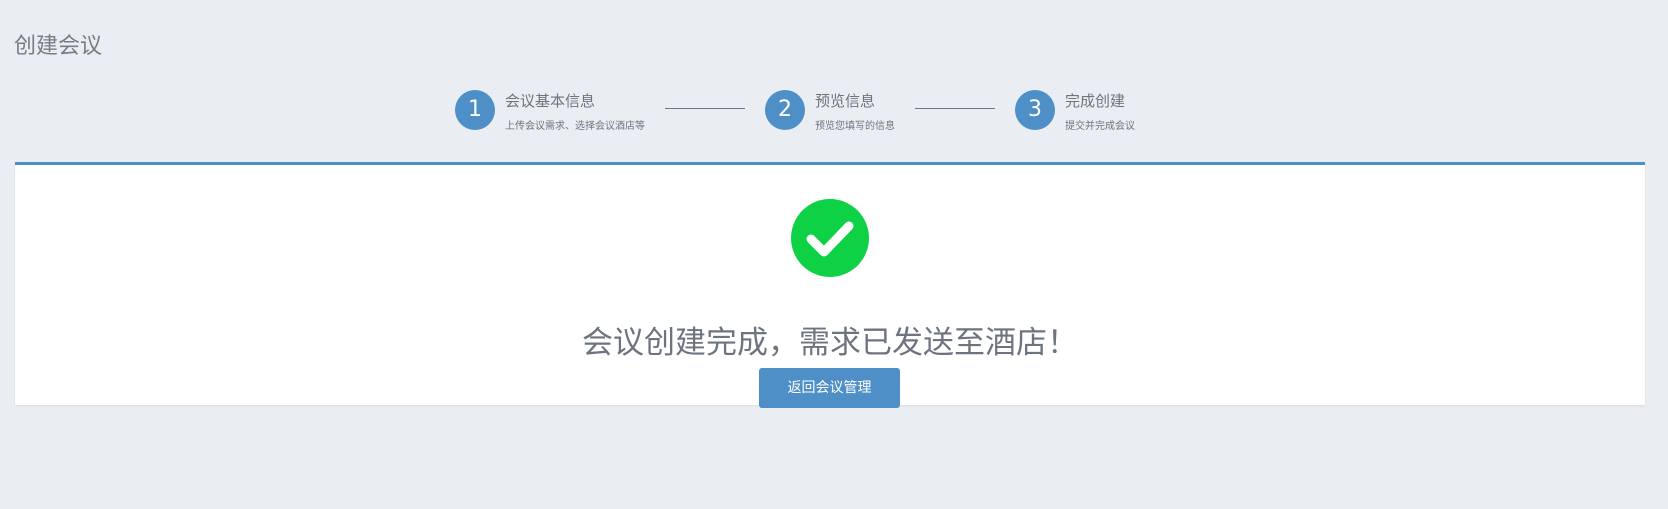 The image size is (1668, 509). What do you see at coordinates (1090, 111) in the screenshot?
I see `step-3: 3 完成创建 提交并完成会议` at bounding box center [1090, 111].